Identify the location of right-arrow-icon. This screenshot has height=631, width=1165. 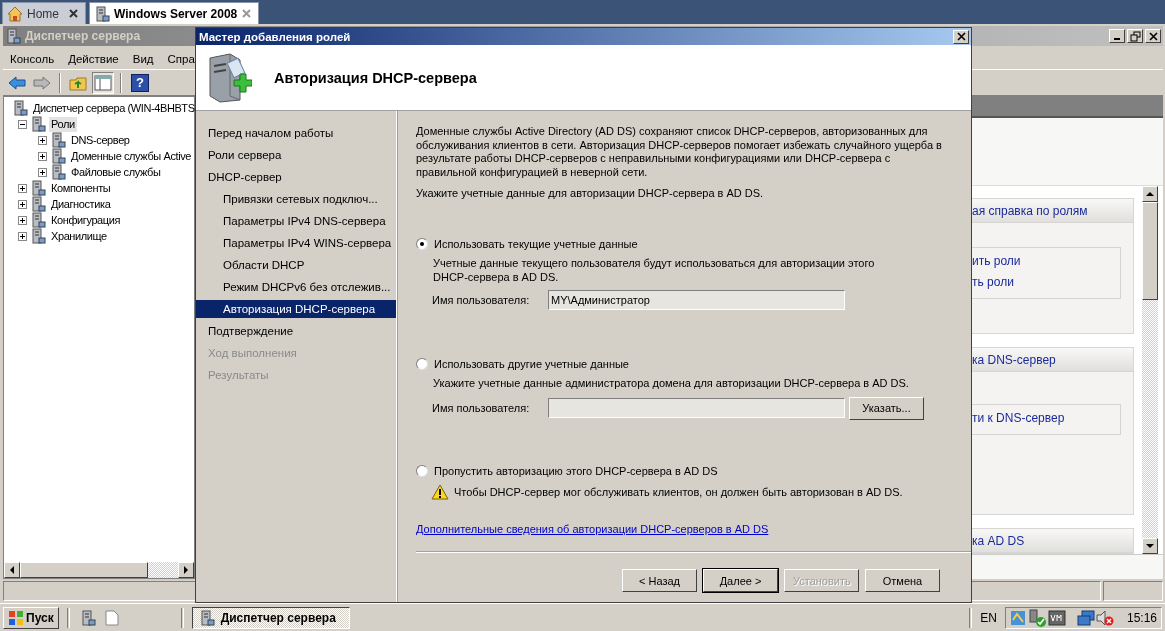
(186, 570).